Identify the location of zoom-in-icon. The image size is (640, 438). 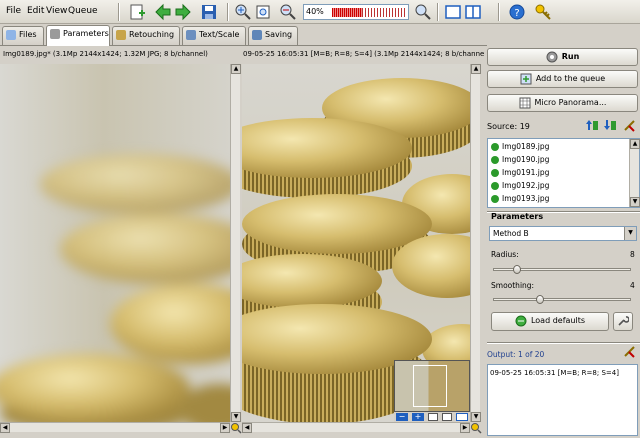
(243, 12).